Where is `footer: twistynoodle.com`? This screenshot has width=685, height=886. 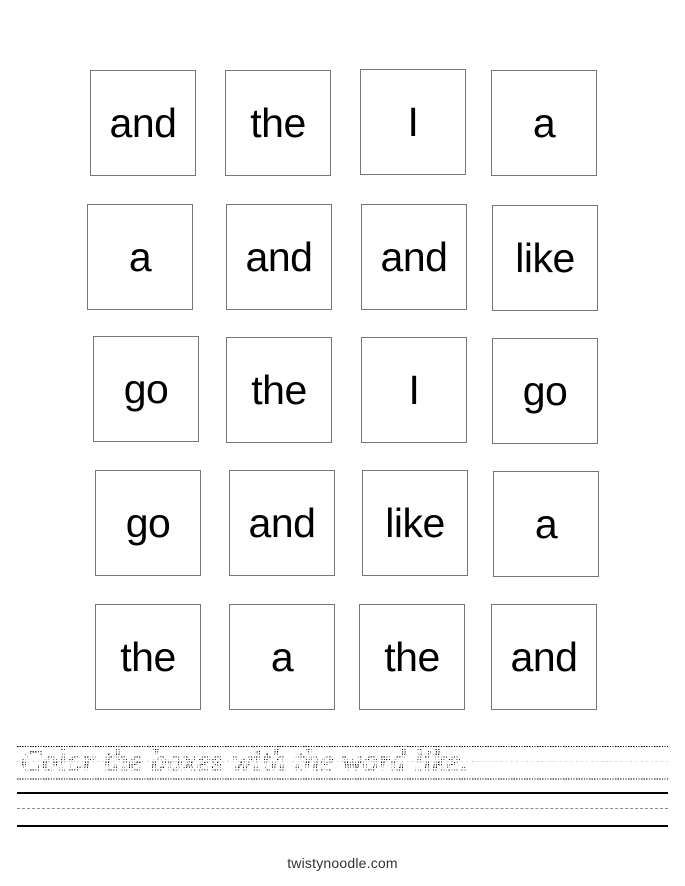 footer: twistynoodle.com is located at coordinates (342, 864).